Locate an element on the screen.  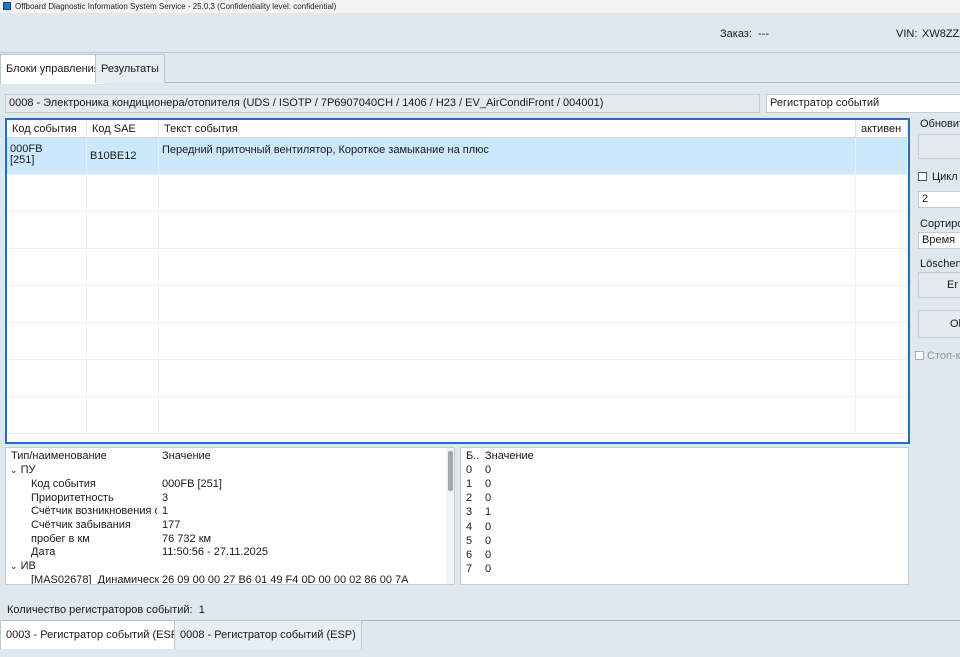
tree-column-value: Значение is located at coordinates (186, 457).